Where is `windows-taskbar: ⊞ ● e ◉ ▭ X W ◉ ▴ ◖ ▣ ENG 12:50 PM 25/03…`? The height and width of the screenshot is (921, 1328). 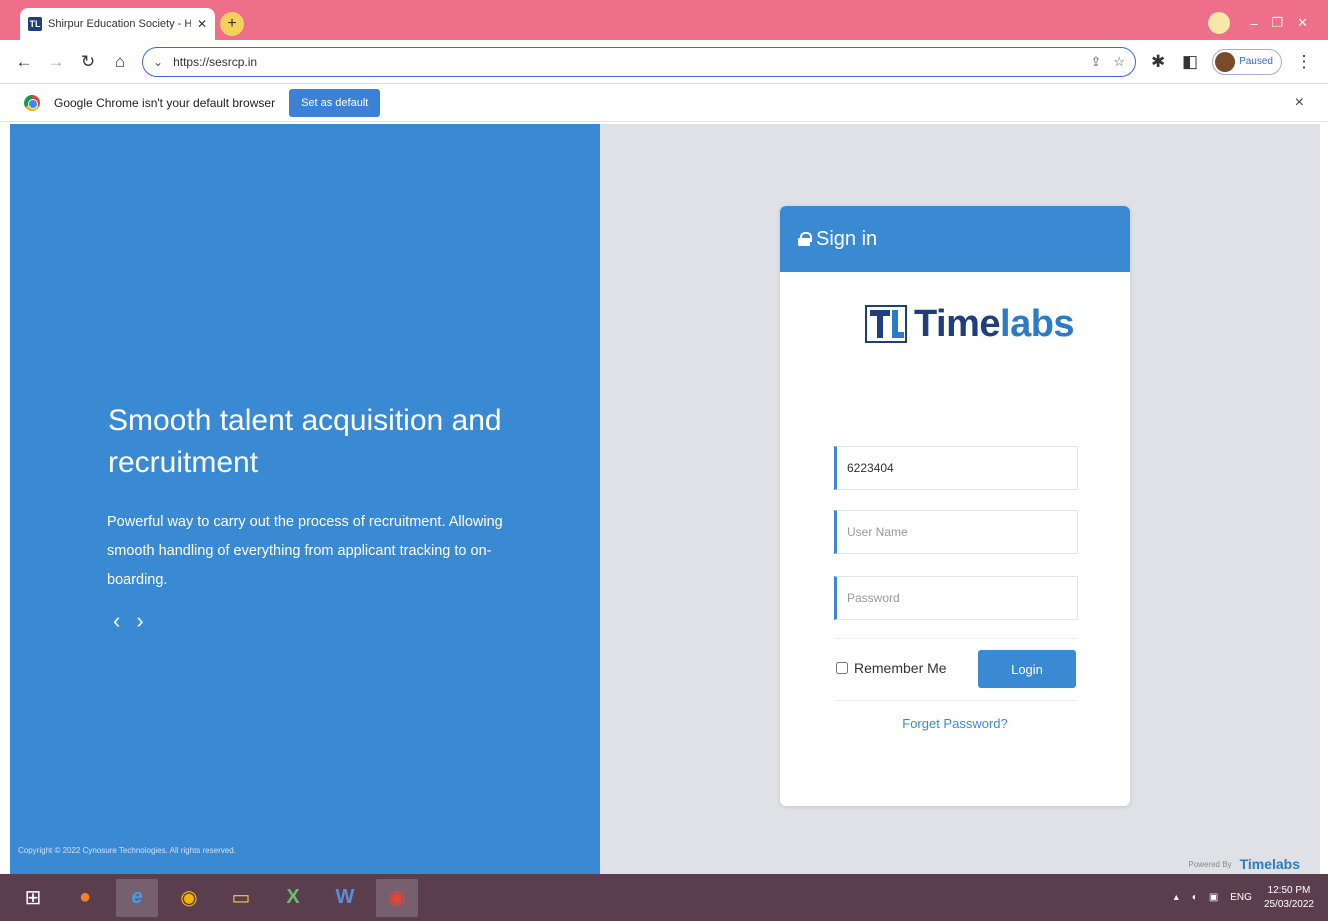
windows-taskbar: ⊞ ● e ◉ ▭ X W ◉ ▴ ◖ ▣ ENG 12:50 PM 25/03… is located at coordinates (664, 897).